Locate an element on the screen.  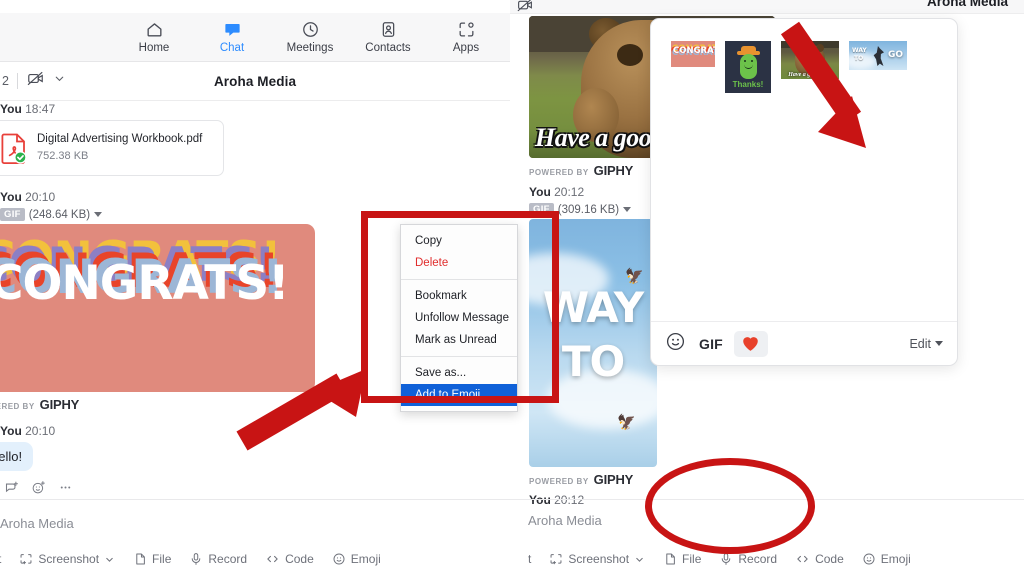
chevron-down-icon is located at coordinates (109, 559).